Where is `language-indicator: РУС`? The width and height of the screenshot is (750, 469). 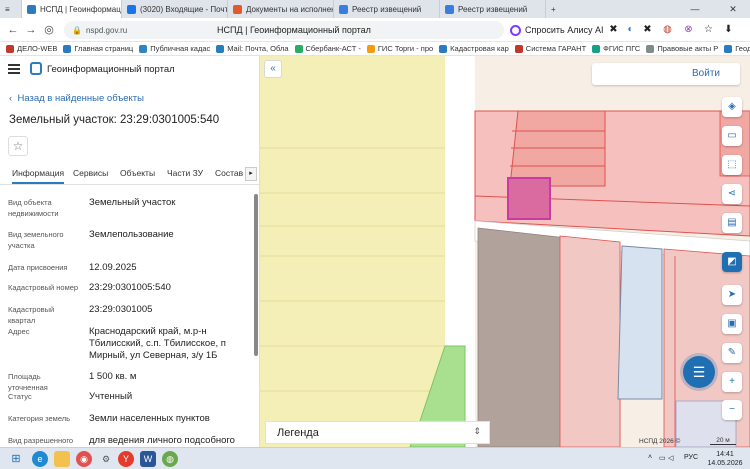
language-indicator: РУС is located at coordinates (691, 457).